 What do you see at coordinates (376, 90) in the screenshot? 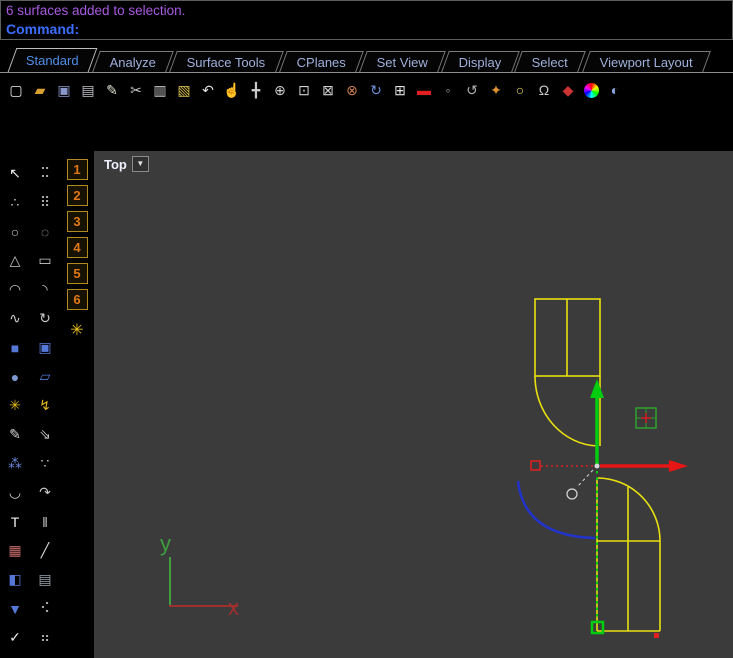
I see `rotate-view-icon: ↻` at bounding box center [376, 90].